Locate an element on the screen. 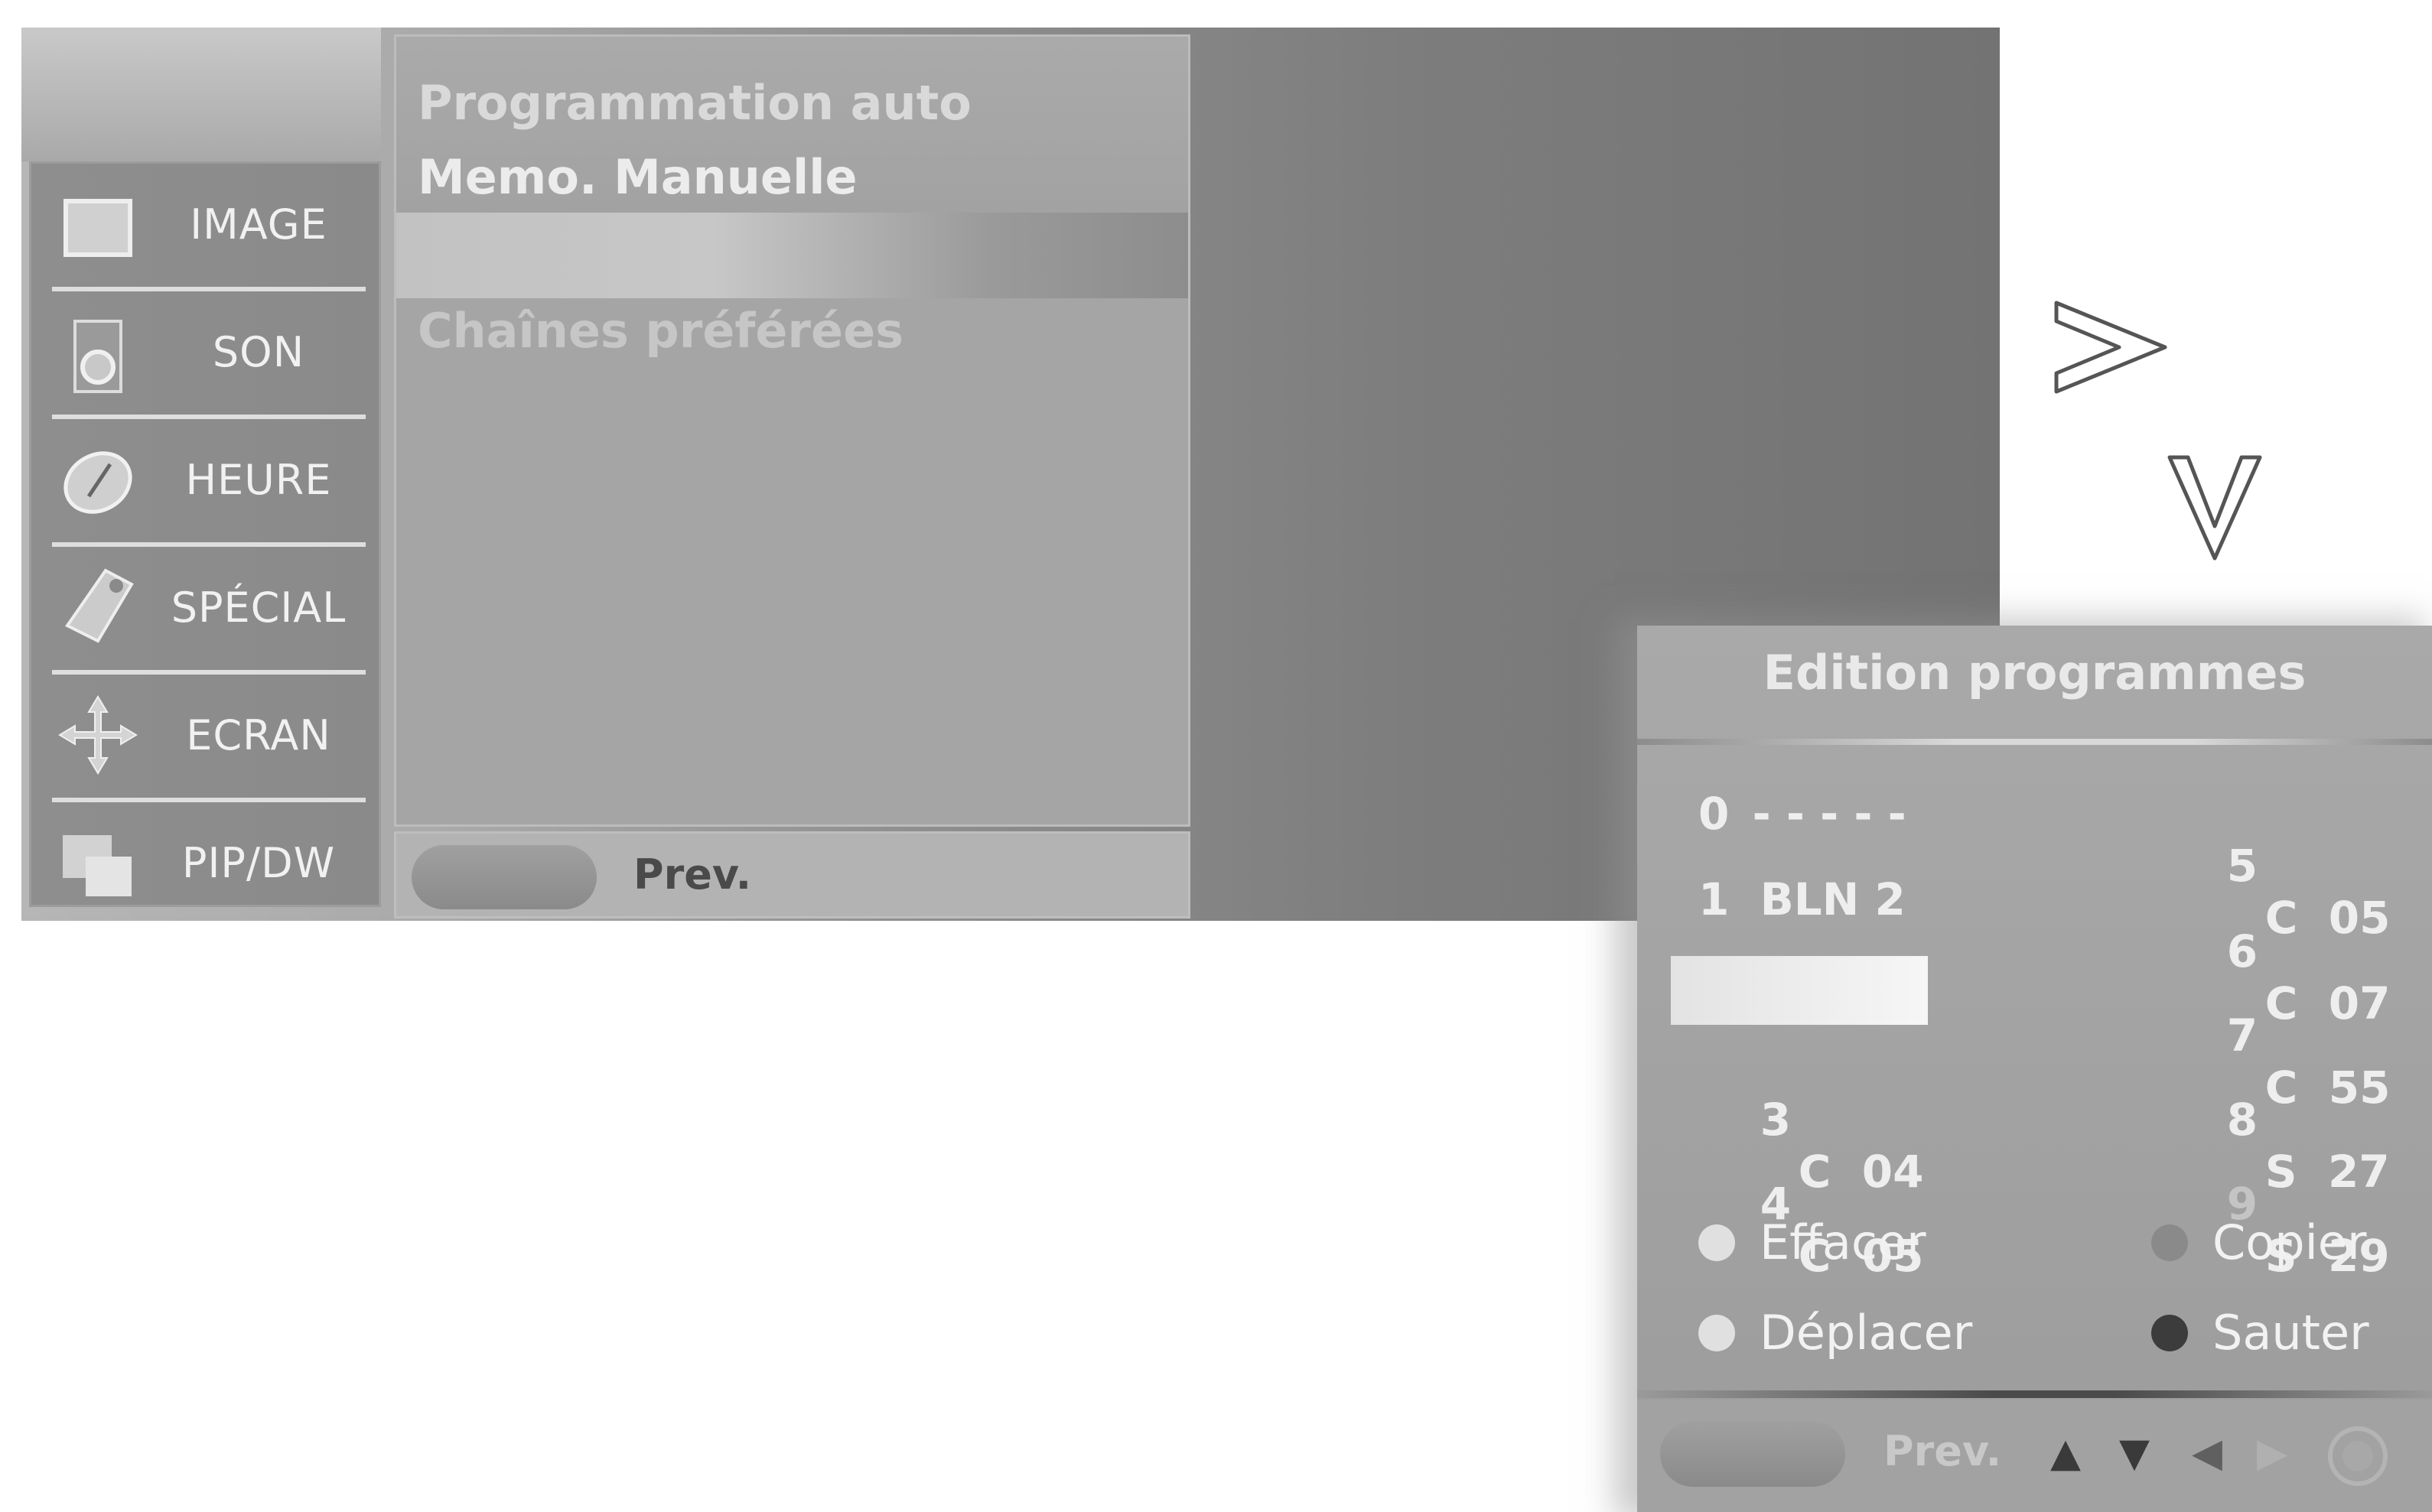 The height and width of the screenshot is (1512, 2432). picture-icon is located at coordinates (98, 228).